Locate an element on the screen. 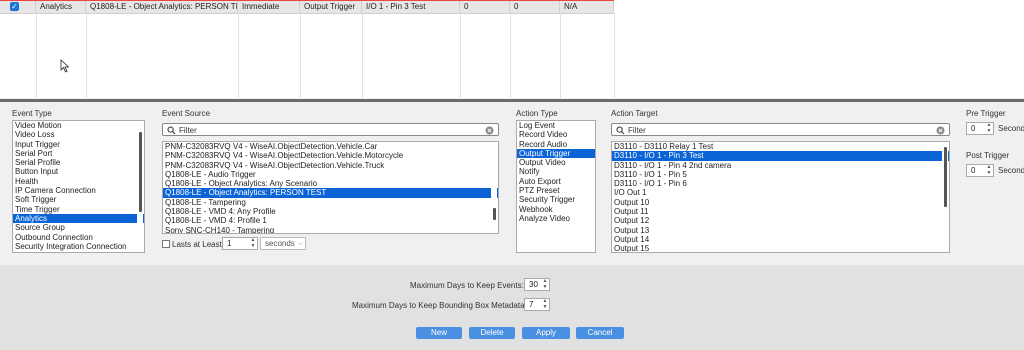 The image size is (1024, 350). row-cell-enabled is located at coordinates (18, 6).